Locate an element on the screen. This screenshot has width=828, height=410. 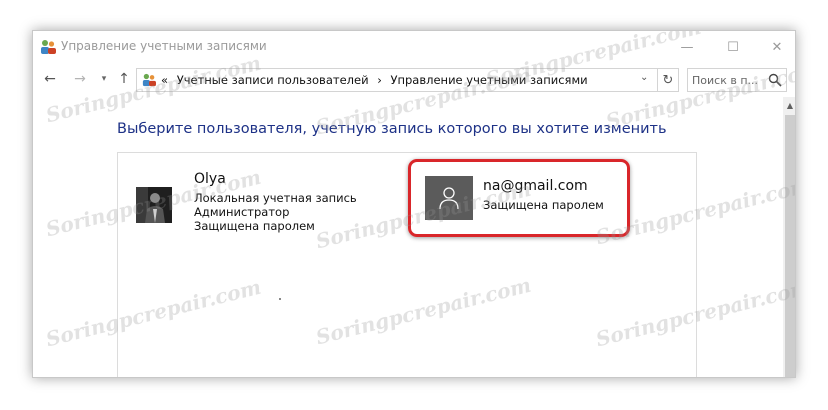
search-icon is located at coordinates (775, 80).